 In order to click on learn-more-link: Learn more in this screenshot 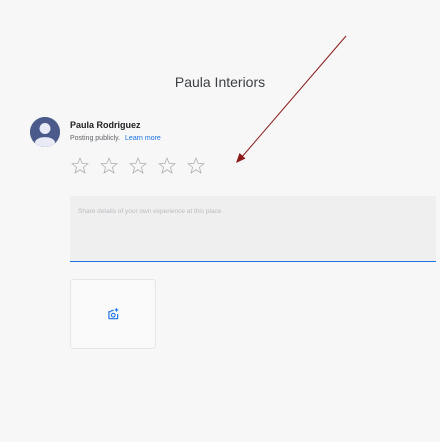, I will do `click(143, 138)`.